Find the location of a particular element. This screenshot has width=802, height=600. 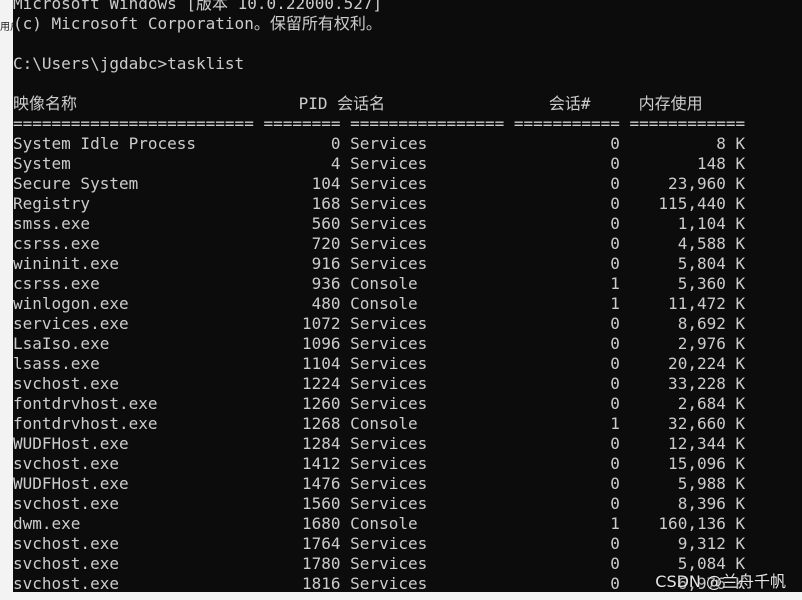

process-mem-usage: 5,988 K is located at coordinates (682, 483).